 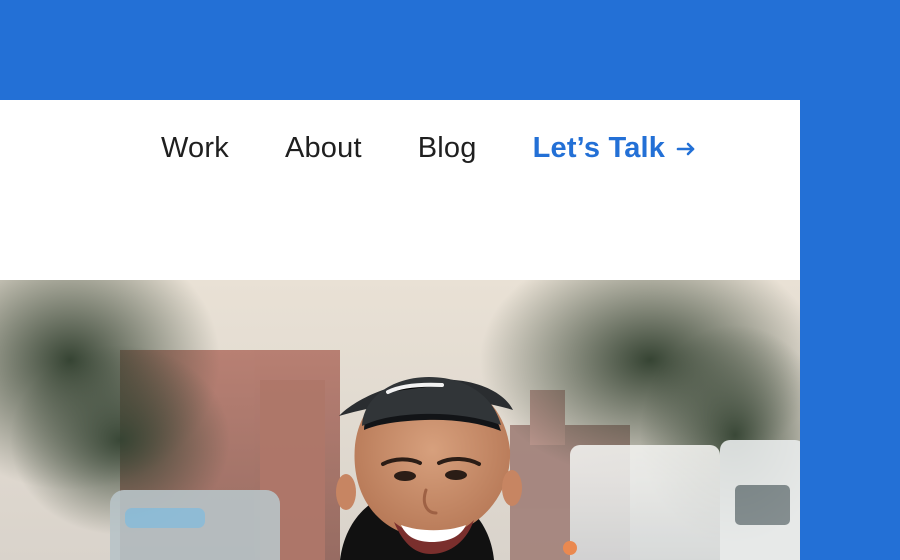 I want to click on nav-item-about: About, so click(x=323, y=148).